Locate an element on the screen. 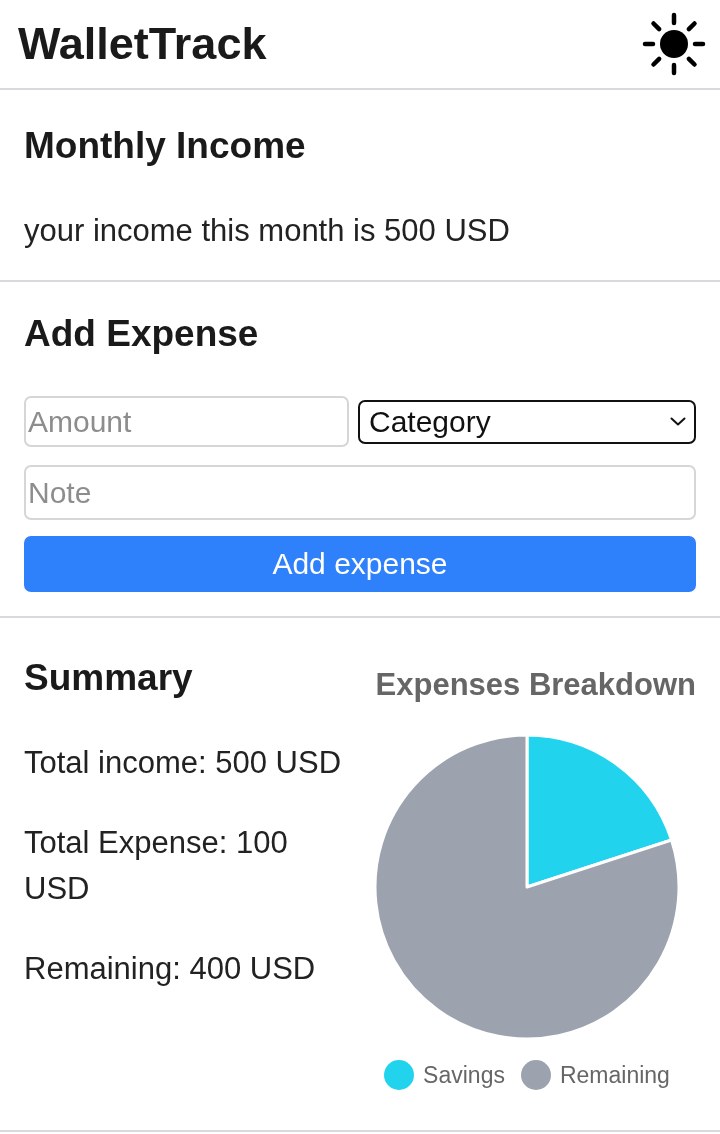 The image size is (720, 1134). summary-line: Total income: 500 USD is located at coordinates (183, 763).